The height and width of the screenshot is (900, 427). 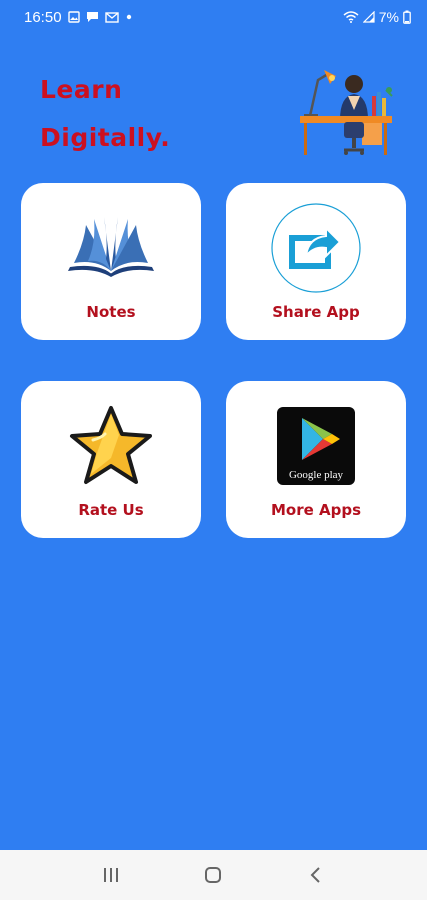 What do you see at coordinates (111, 17) in the screenshot?
I see `mail-icon` at bounding box center [111, 17].